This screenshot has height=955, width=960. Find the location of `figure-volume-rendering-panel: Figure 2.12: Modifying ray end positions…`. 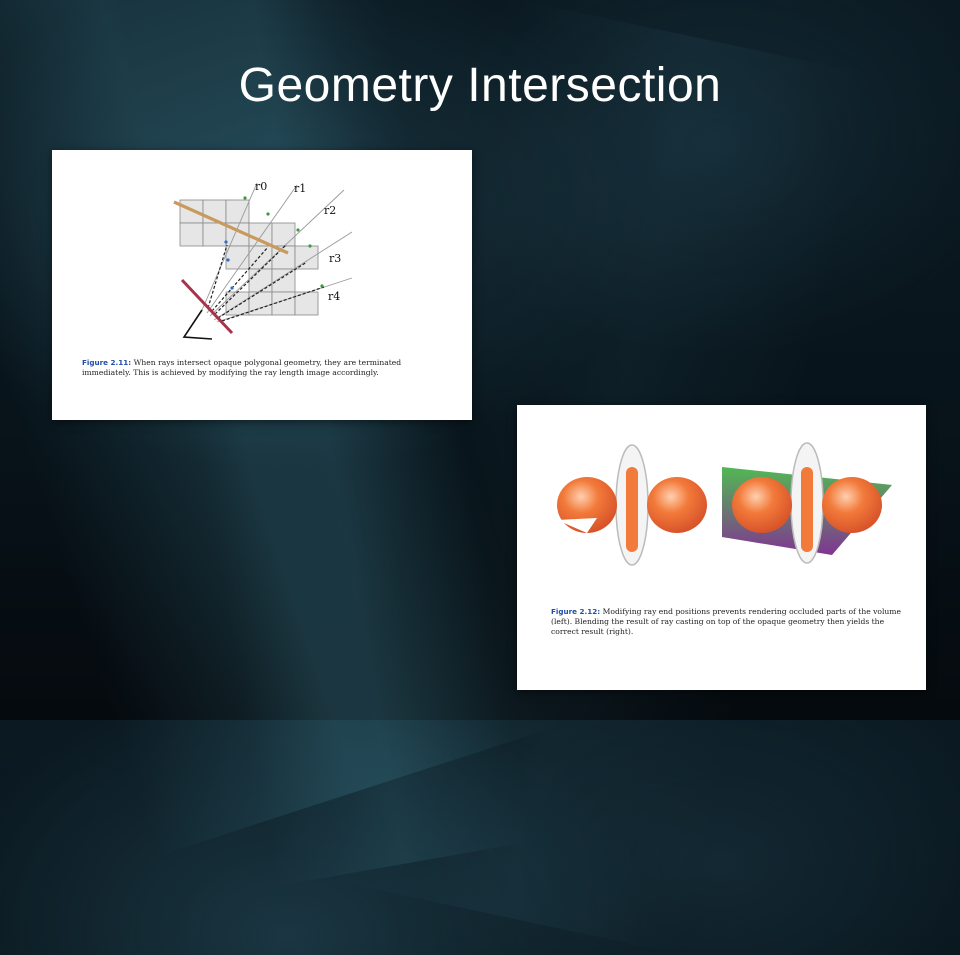

figure-volume-rendering-panel: Figure 2.12: Modifying ray end positions… is located at coordinates (721, 547).